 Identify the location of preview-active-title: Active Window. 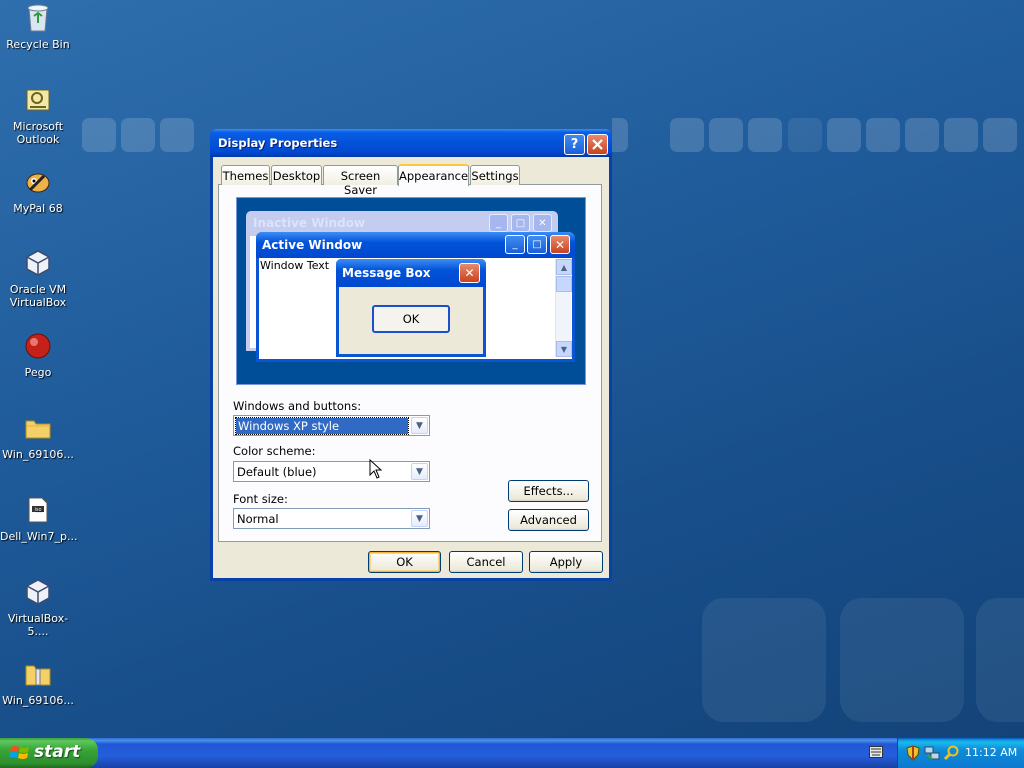
(312, 245).